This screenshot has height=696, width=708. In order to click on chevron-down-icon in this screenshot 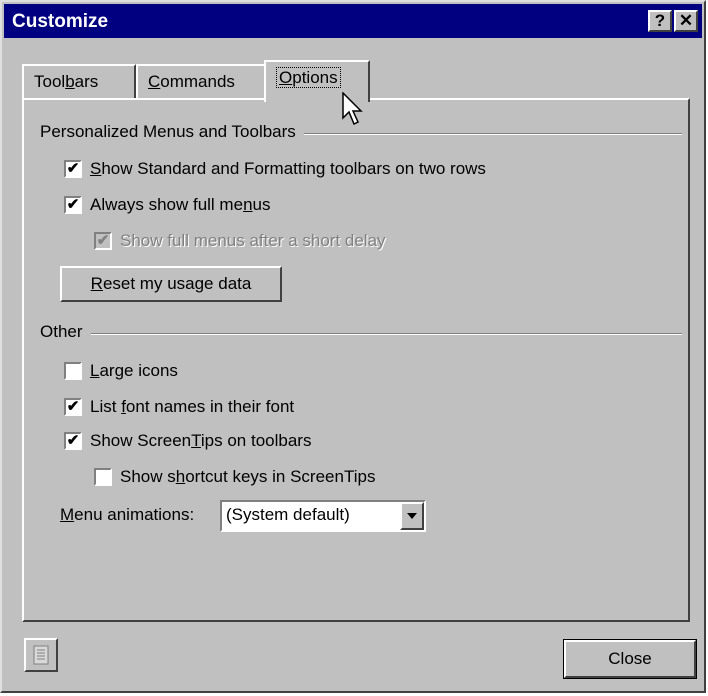, I will do `click(412, 516)`.